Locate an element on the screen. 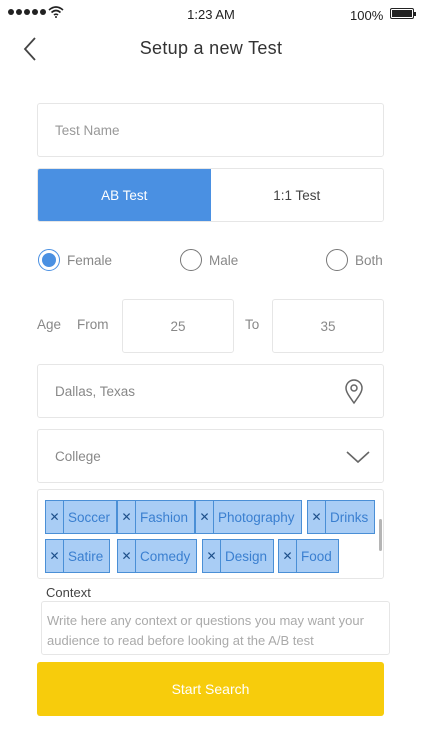 The height and width of the screenshot is (750, 422). signal-icon is located at coordinates (27, 12).